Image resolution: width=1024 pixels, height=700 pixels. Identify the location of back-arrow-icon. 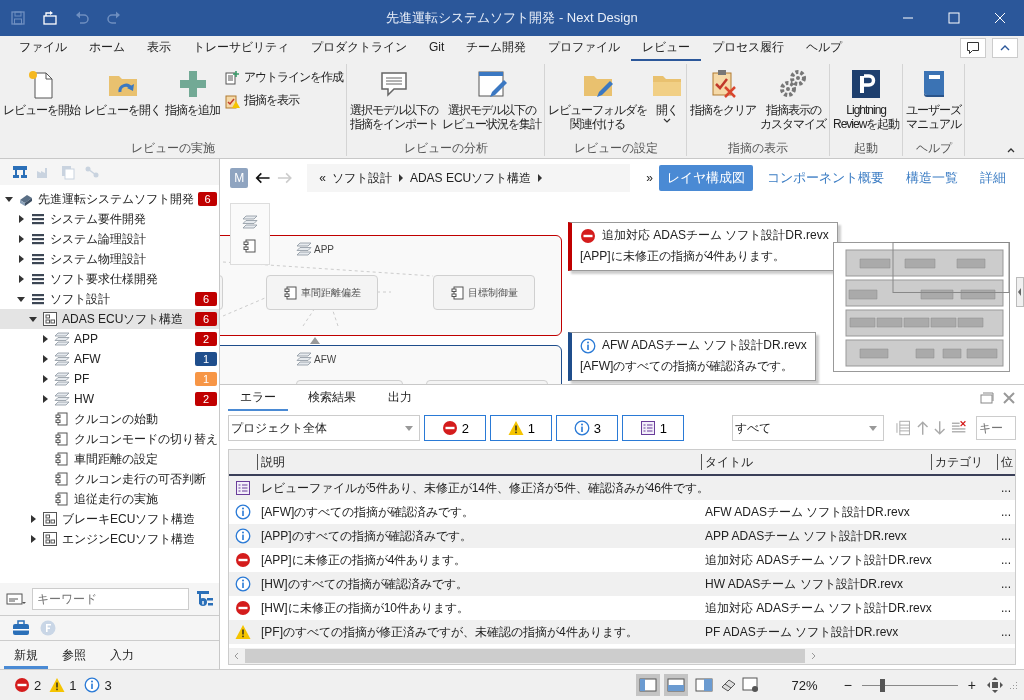
(262, 178).